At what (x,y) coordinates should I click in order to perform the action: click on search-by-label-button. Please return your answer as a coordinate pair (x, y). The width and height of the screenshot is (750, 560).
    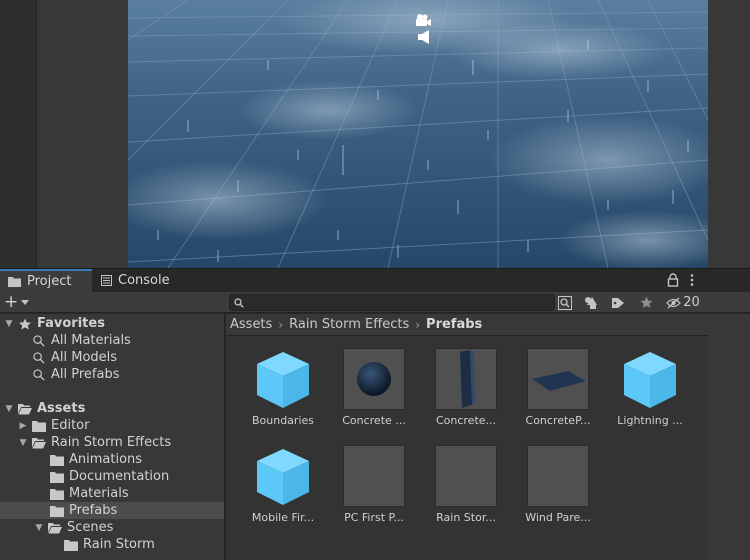
    Looking at the image, I should click on (618, 302).